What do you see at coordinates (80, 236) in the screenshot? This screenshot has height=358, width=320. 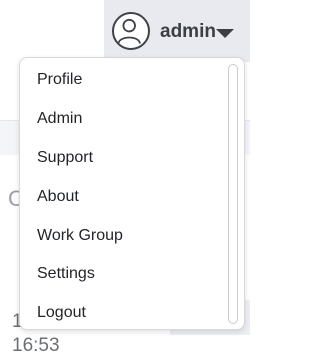 I see `menu-item-work-group: Work Group` at bounding box center [80, 236].